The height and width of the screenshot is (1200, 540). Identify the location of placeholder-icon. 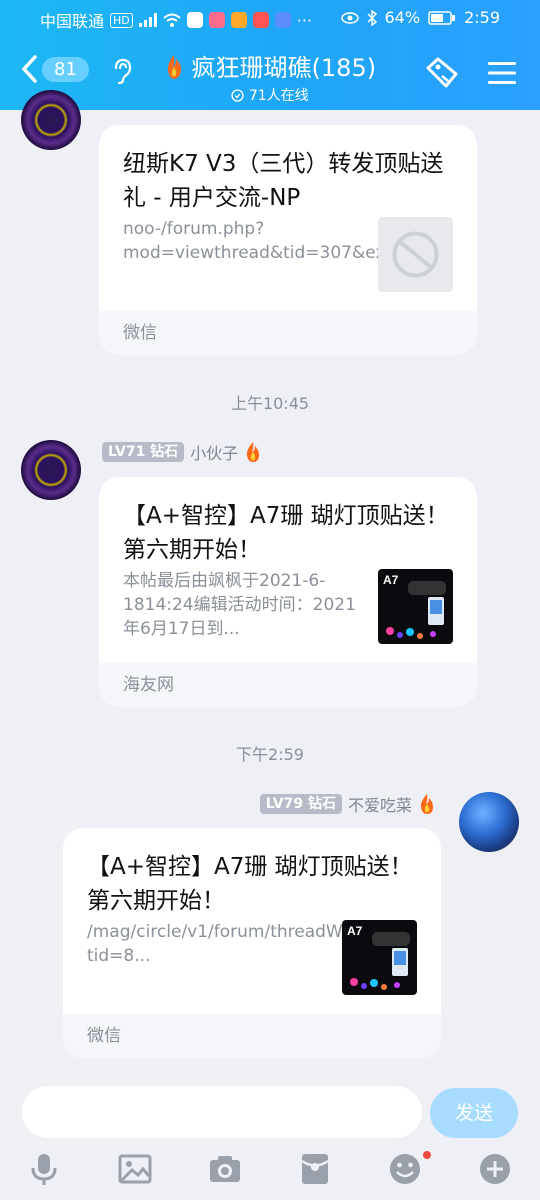
(415, 254).